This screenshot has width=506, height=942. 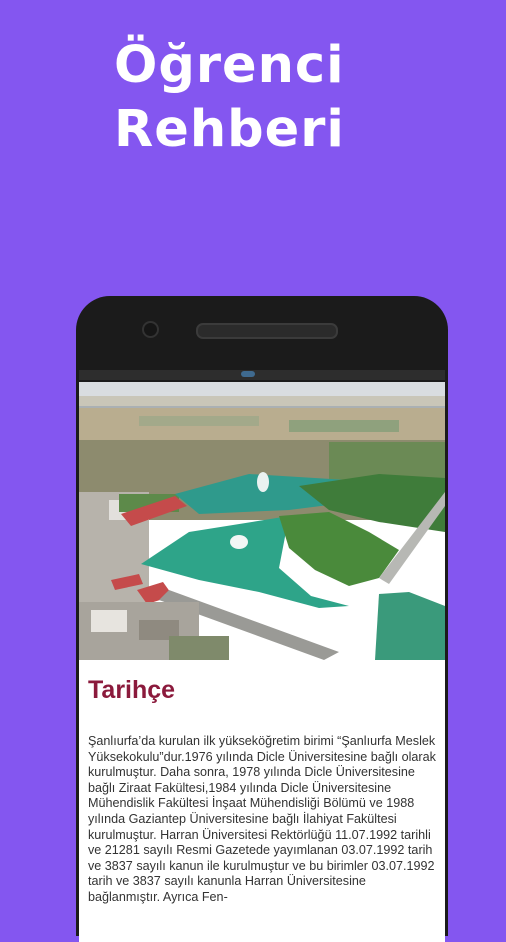 I want to click on status-indicator-icon, so click(x=248, y=374).